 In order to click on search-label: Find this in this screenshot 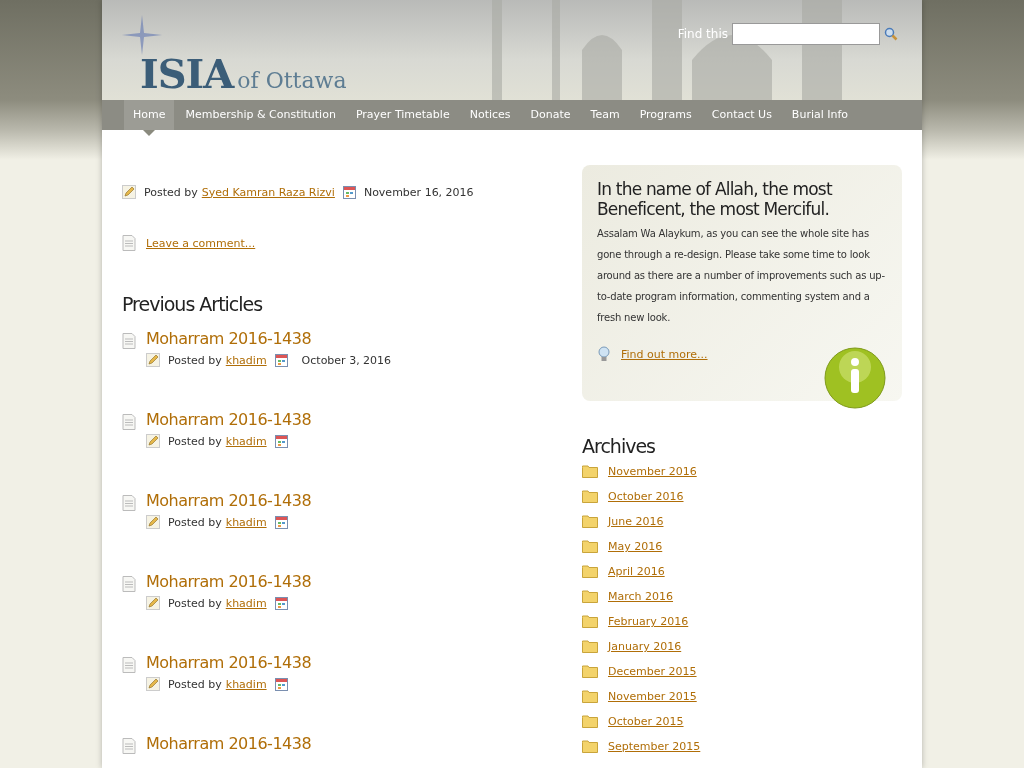, I will do `click(702, 34)`.